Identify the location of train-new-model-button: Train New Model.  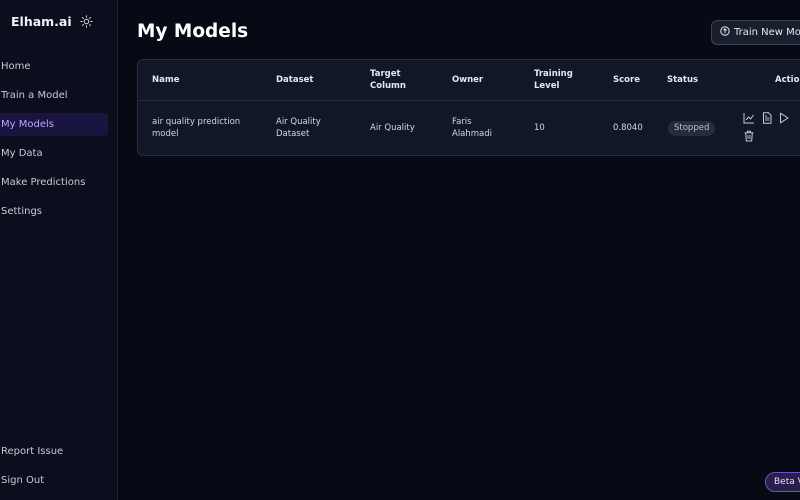
(755, 32).